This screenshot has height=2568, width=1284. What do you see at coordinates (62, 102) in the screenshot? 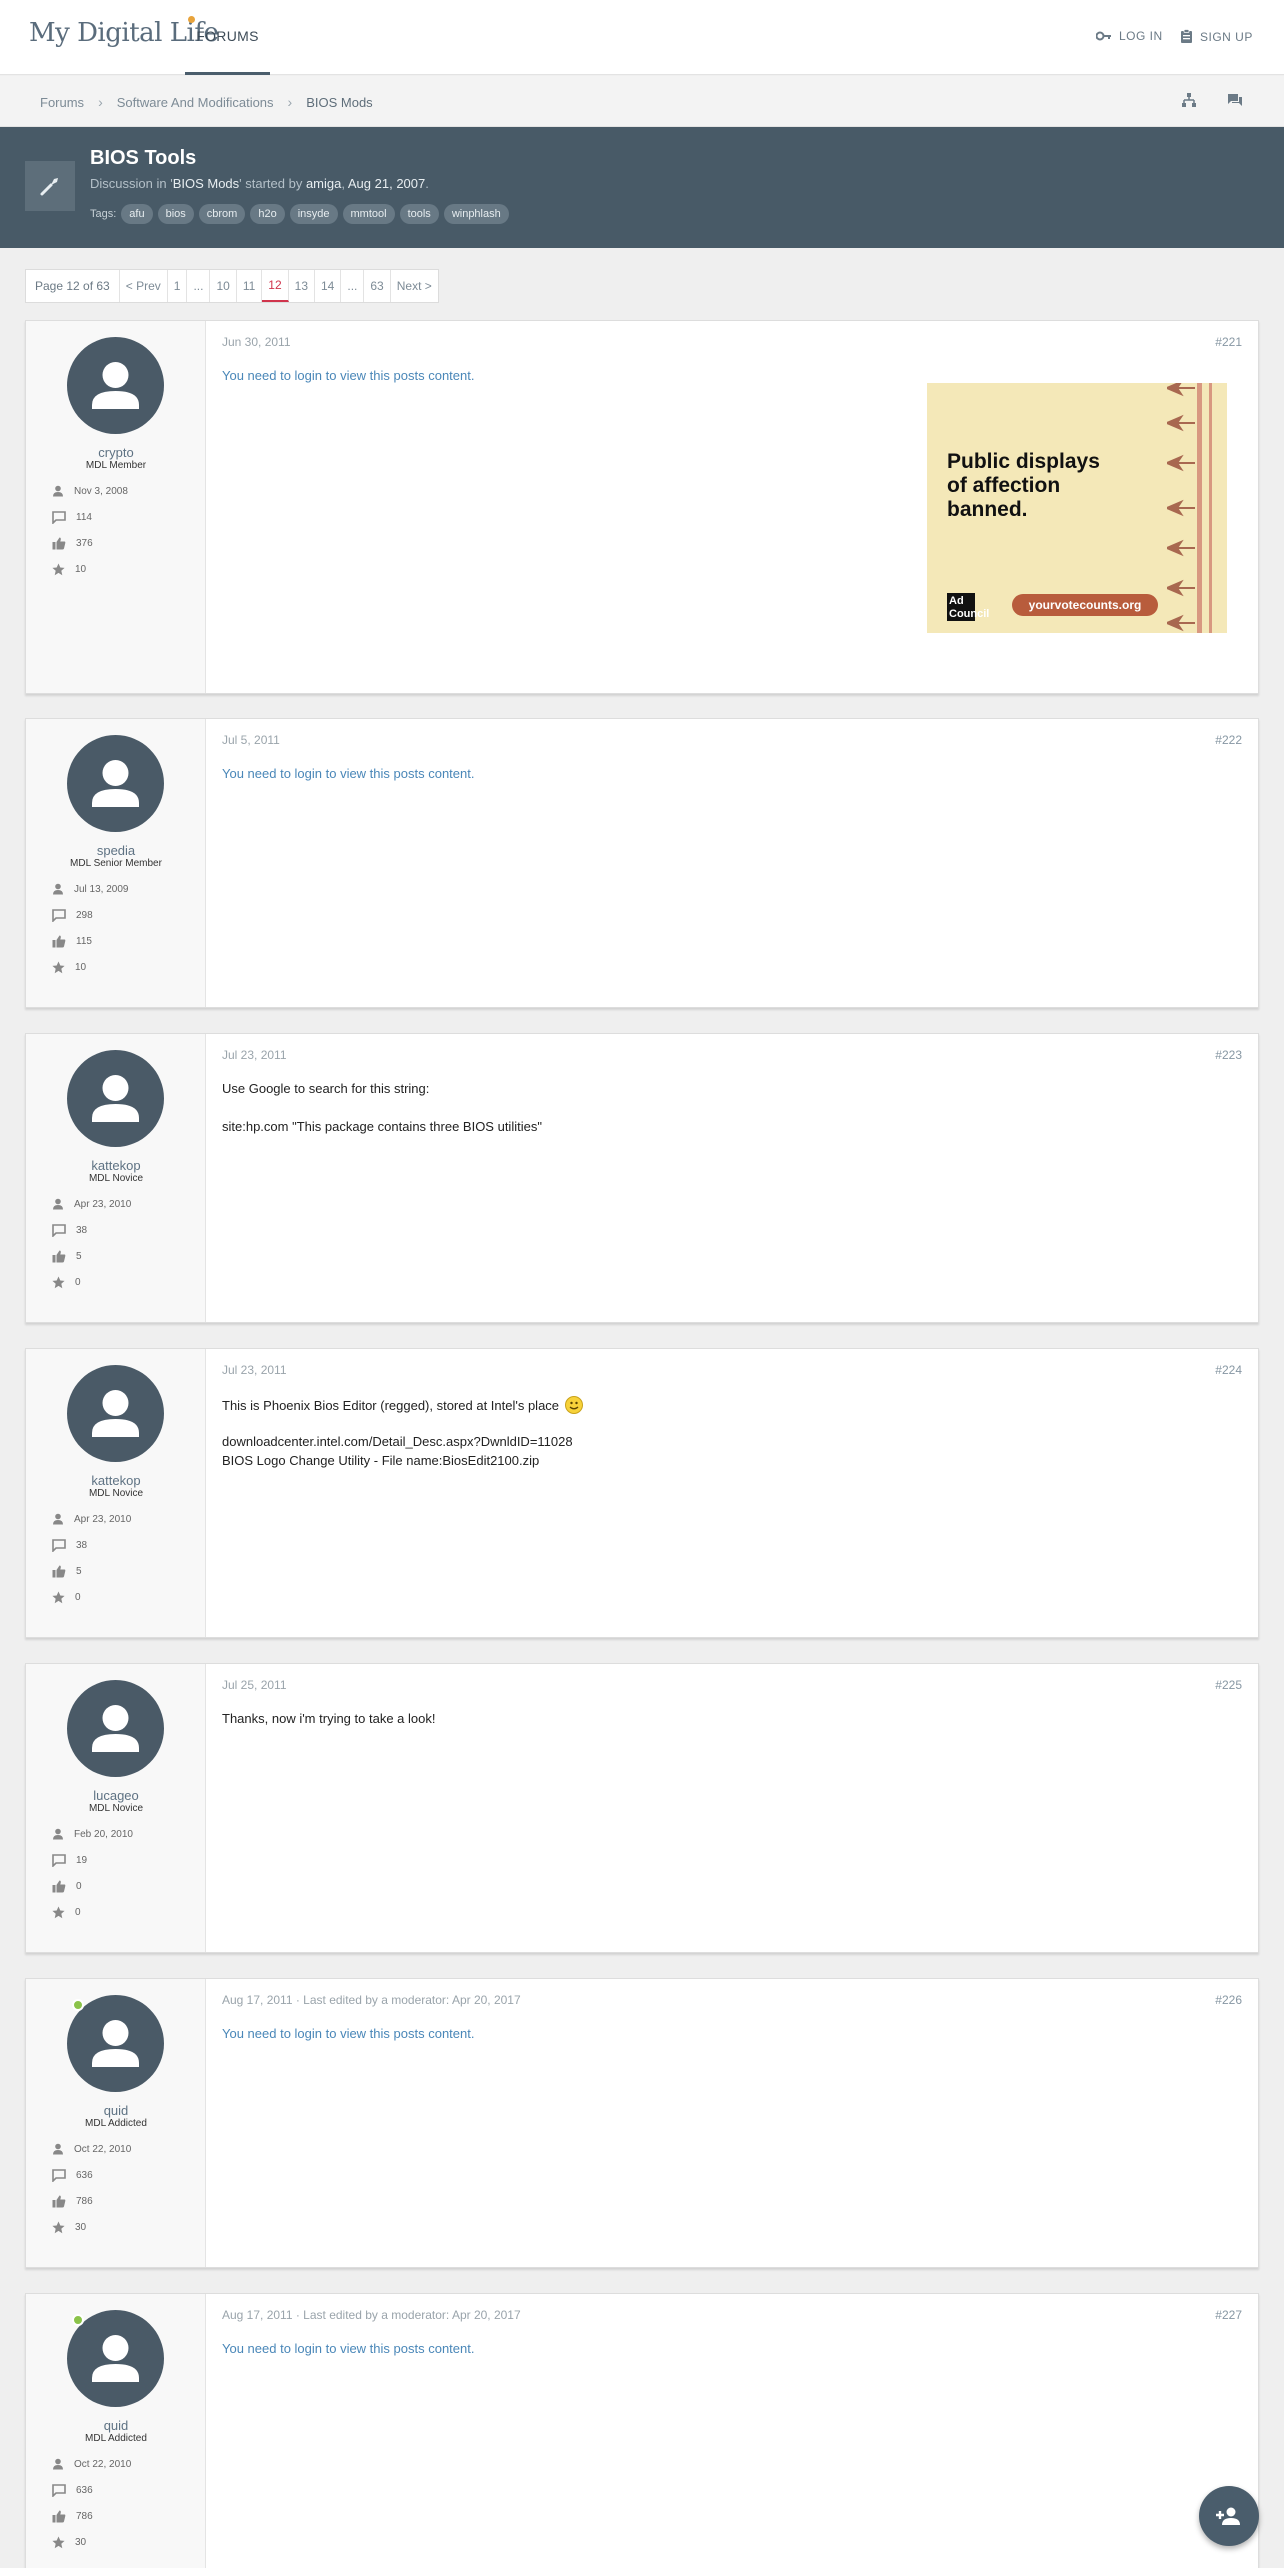
I see `breadcrumb-forums: Forums` at bounding box center [62, 102].